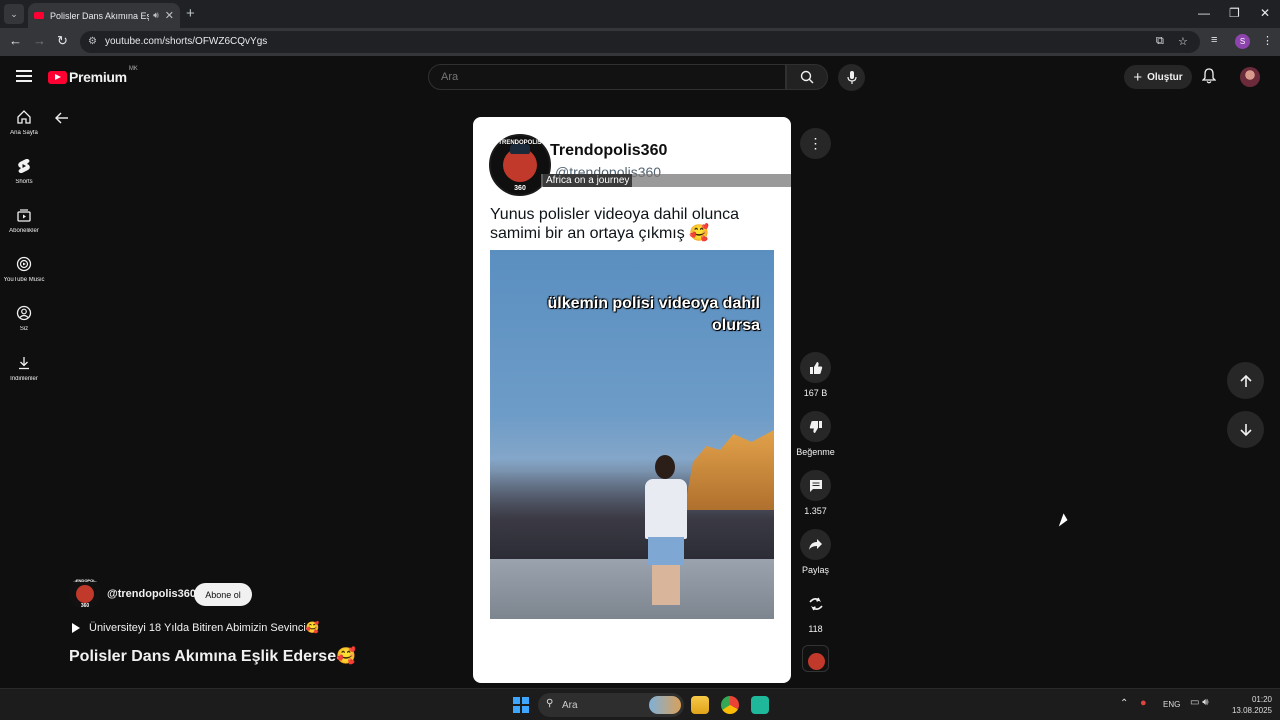  I want to click on like-button: 167 B, so click(815, 375).